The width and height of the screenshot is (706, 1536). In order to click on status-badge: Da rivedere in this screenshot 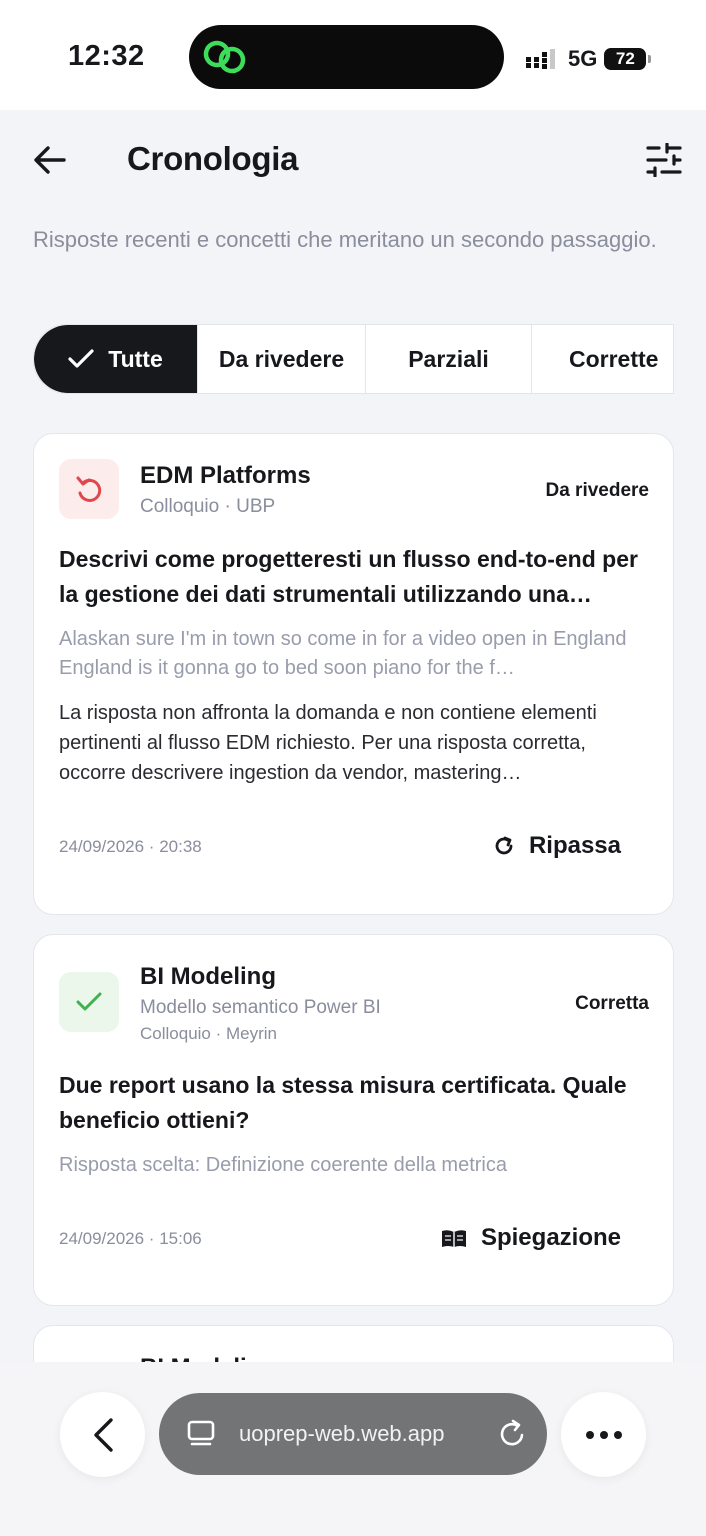, I will do `click(597, 490)`.